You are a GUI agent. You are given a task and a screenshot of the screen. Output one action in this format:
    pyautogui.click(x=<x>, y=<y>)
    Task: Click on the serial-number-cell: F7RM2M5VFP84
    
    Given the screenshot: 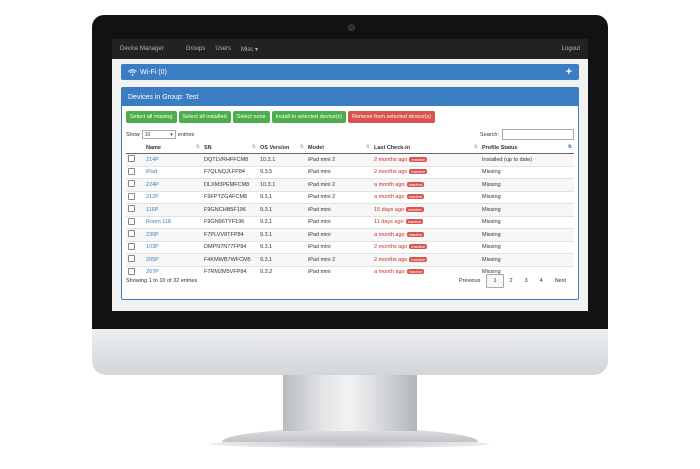 What is the action you would take?
    pyautogui.click(x=230, y=271)
    